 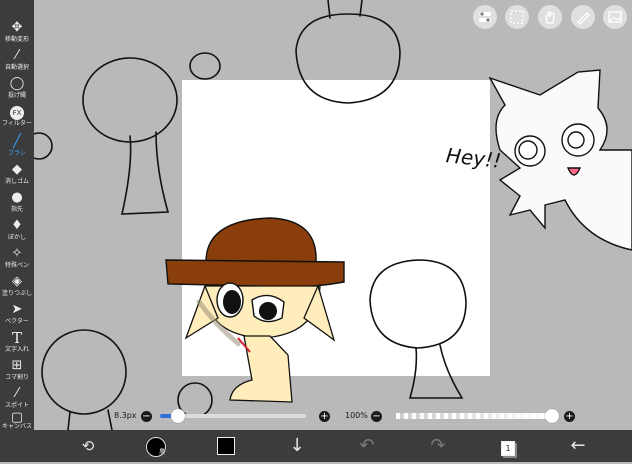 I want to click on tool-move: ✥ 移動変形, so click(x=17, y=34).